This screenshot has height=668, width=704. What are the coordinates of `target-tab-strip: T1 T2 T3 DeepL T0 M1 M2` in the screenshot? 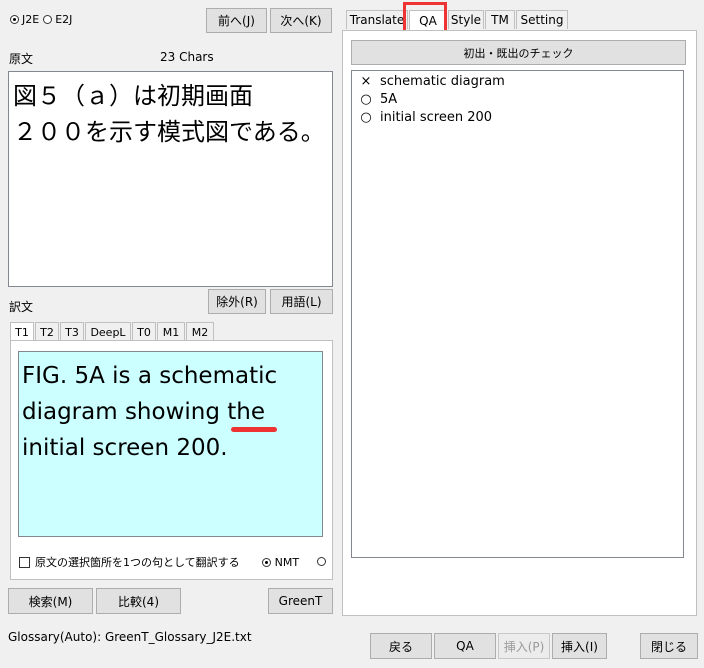 It's located at (171, 331).